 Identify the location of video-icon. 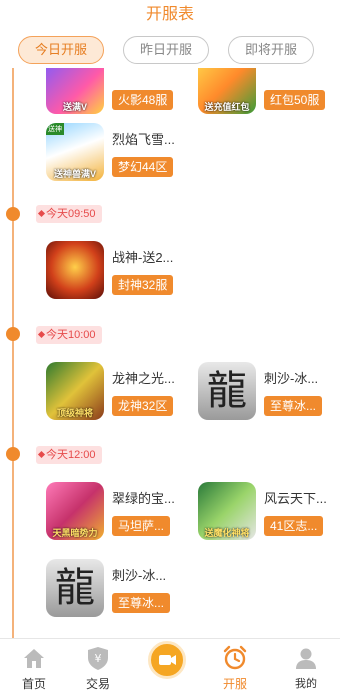
(167, 660).